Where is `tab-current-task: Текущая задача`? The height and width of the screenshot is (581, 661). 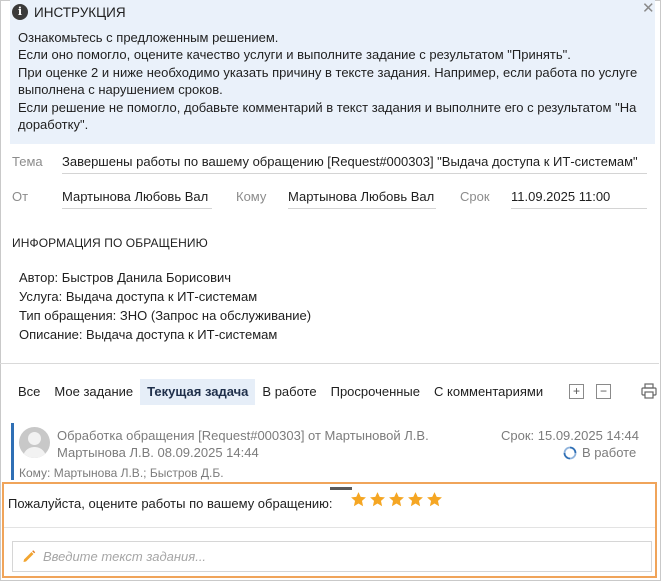 tab-current-task: Текущая задача is located at coordinates (198, 392).